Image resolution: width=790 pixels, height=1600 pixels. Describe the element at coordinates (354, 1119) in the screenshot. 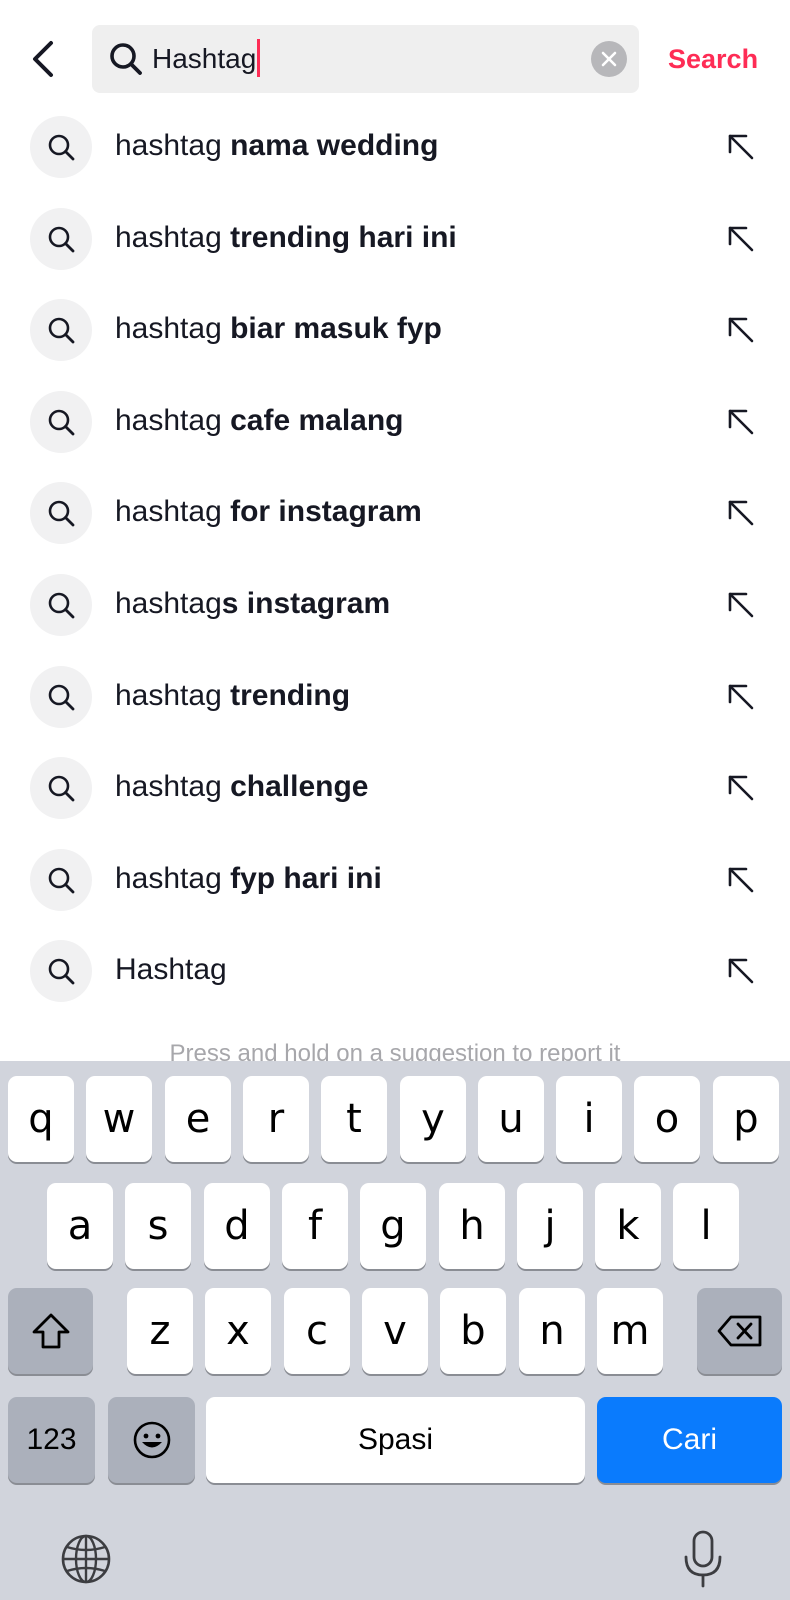

I see `key-t: t` at that location.